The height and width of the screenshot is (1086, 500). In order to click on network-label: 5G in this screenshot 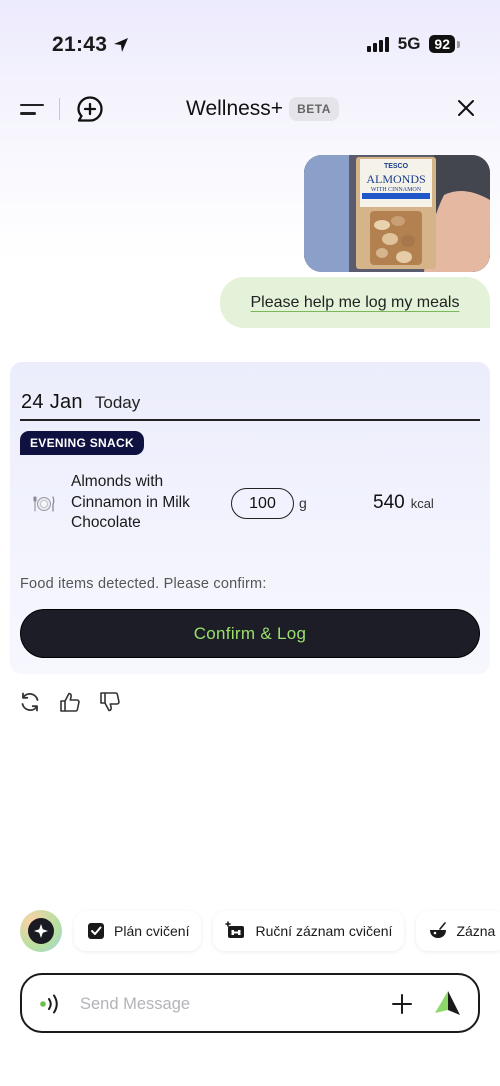, I will do `click(409, 43)`.